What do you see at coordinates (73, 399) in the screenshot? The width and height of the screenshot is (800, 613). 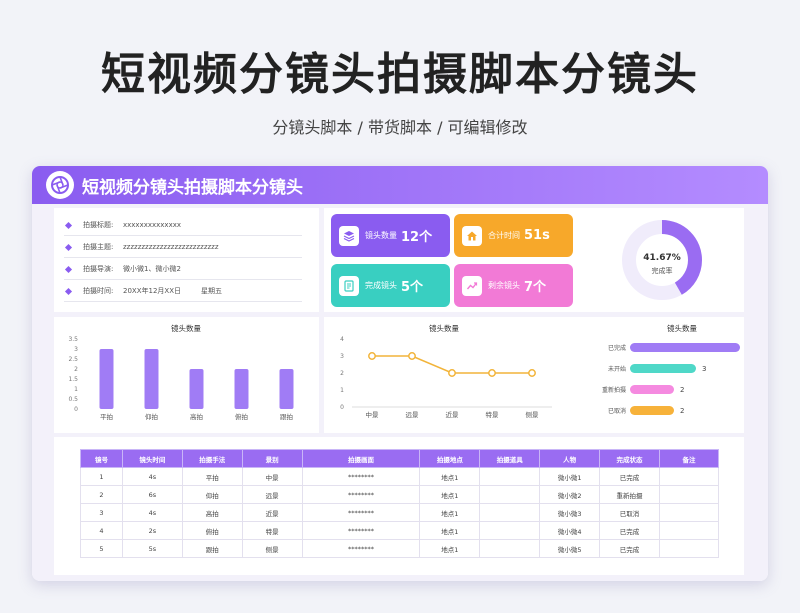 I see `y-tick-label: 0.5` at bounding box center [73, 399].